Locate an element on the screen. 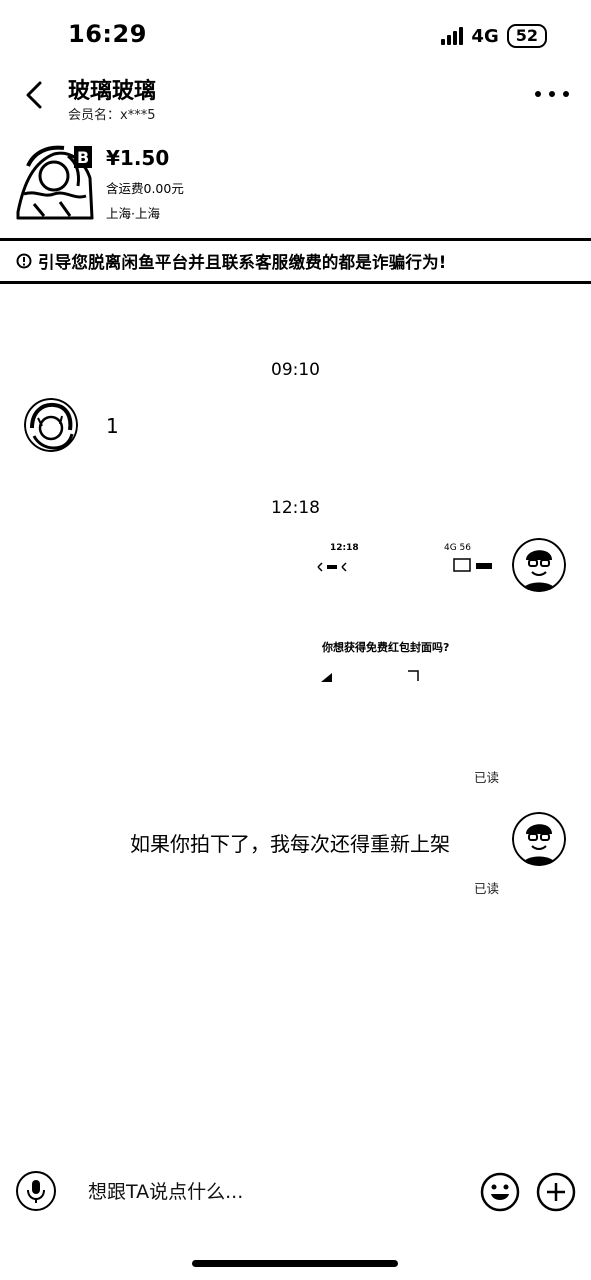 Image resolution: width=591 pixels, height=1280 pixels. home-indicator is located at coordinates (295, 1263).